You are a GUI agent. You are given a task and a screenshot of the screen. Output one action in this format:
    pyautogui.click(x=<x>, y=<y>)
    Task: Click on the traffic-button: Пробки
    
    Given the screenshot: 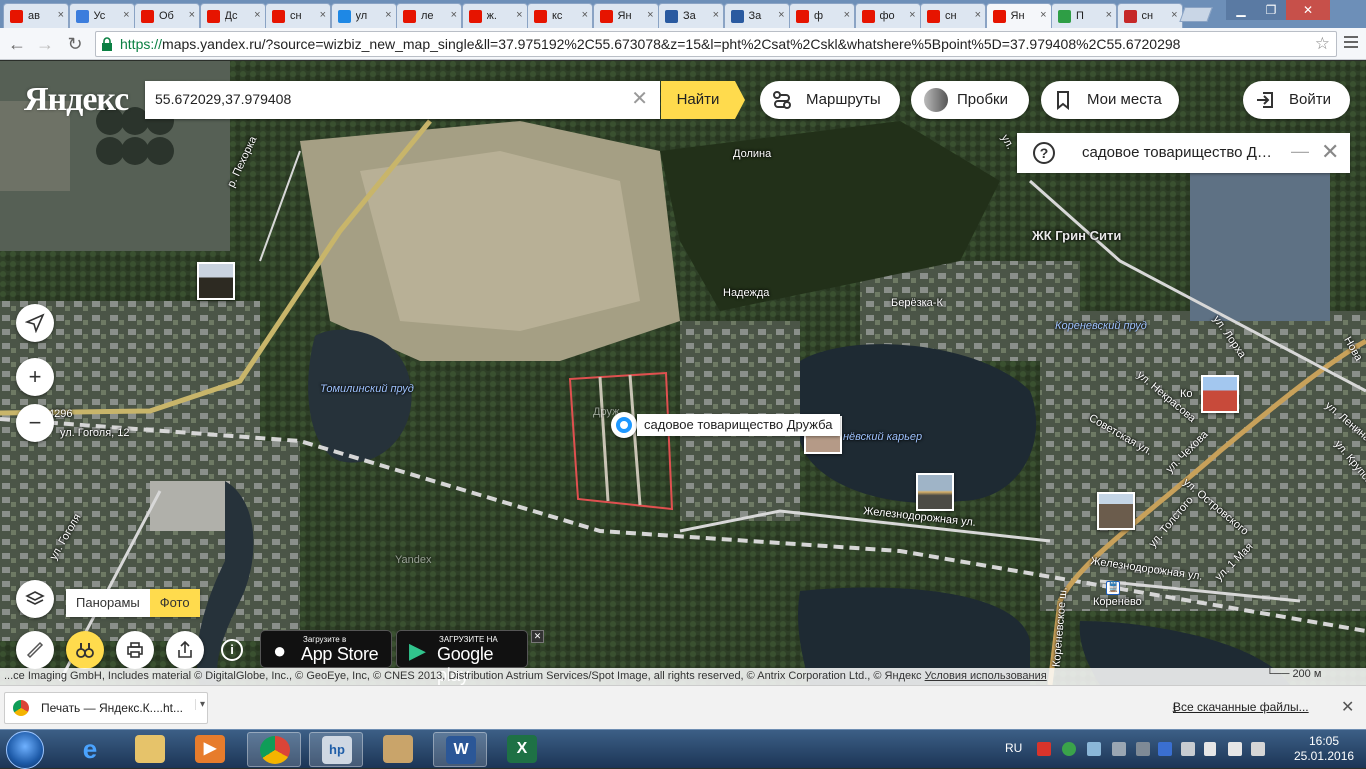 What is the action you would take?
    pyautogui.click(x=970, y=100)
    